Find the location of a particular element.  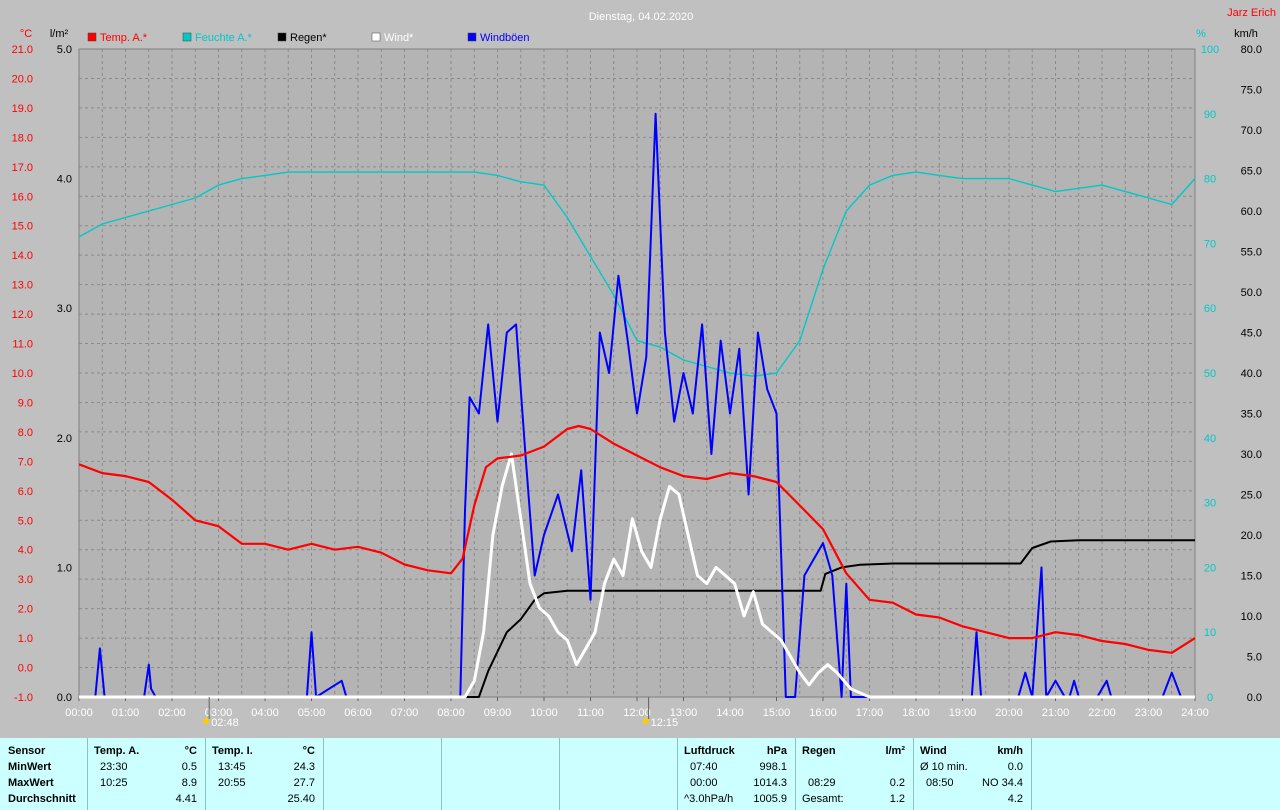

rain-column: Regen l/m² 08:29 0.2 Gesamt: 1.2 is located at coordinates (855, 774).